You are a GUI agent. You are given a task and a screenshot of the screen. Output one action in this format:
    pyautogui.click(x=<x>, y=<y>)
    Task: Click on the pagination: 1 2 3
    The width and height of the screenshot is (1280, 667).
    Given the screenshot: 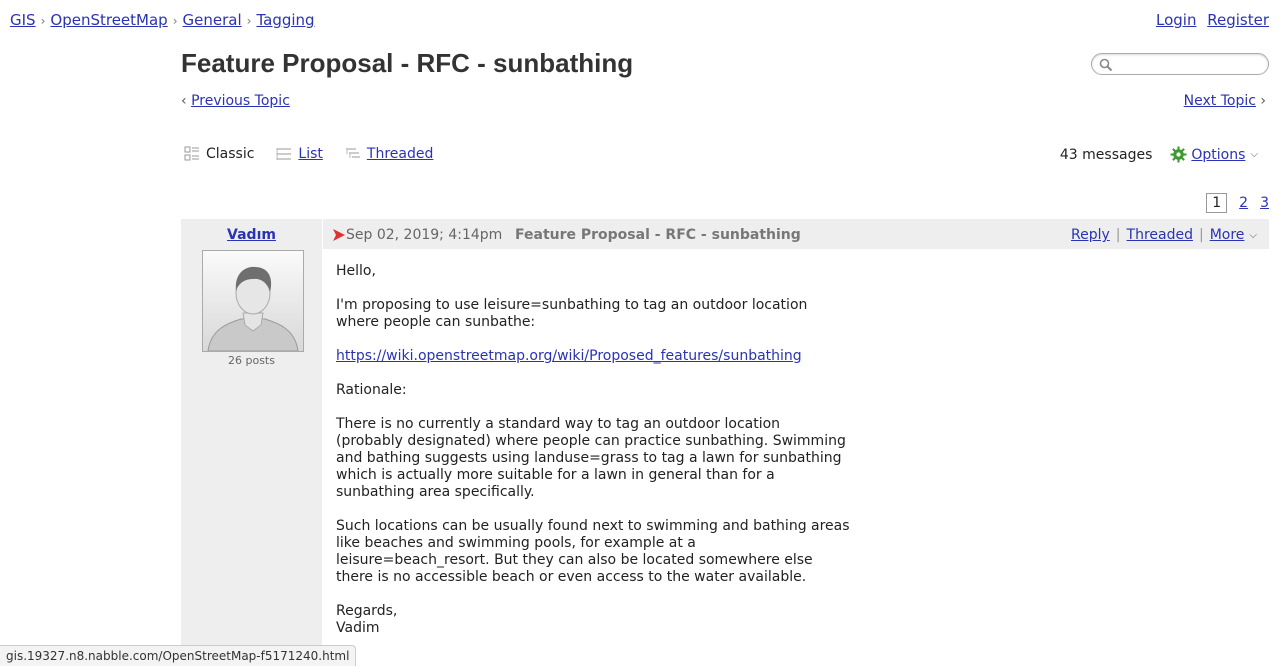 What is the action you would take?
    pyautogui.click(x=1237, y=203)
    